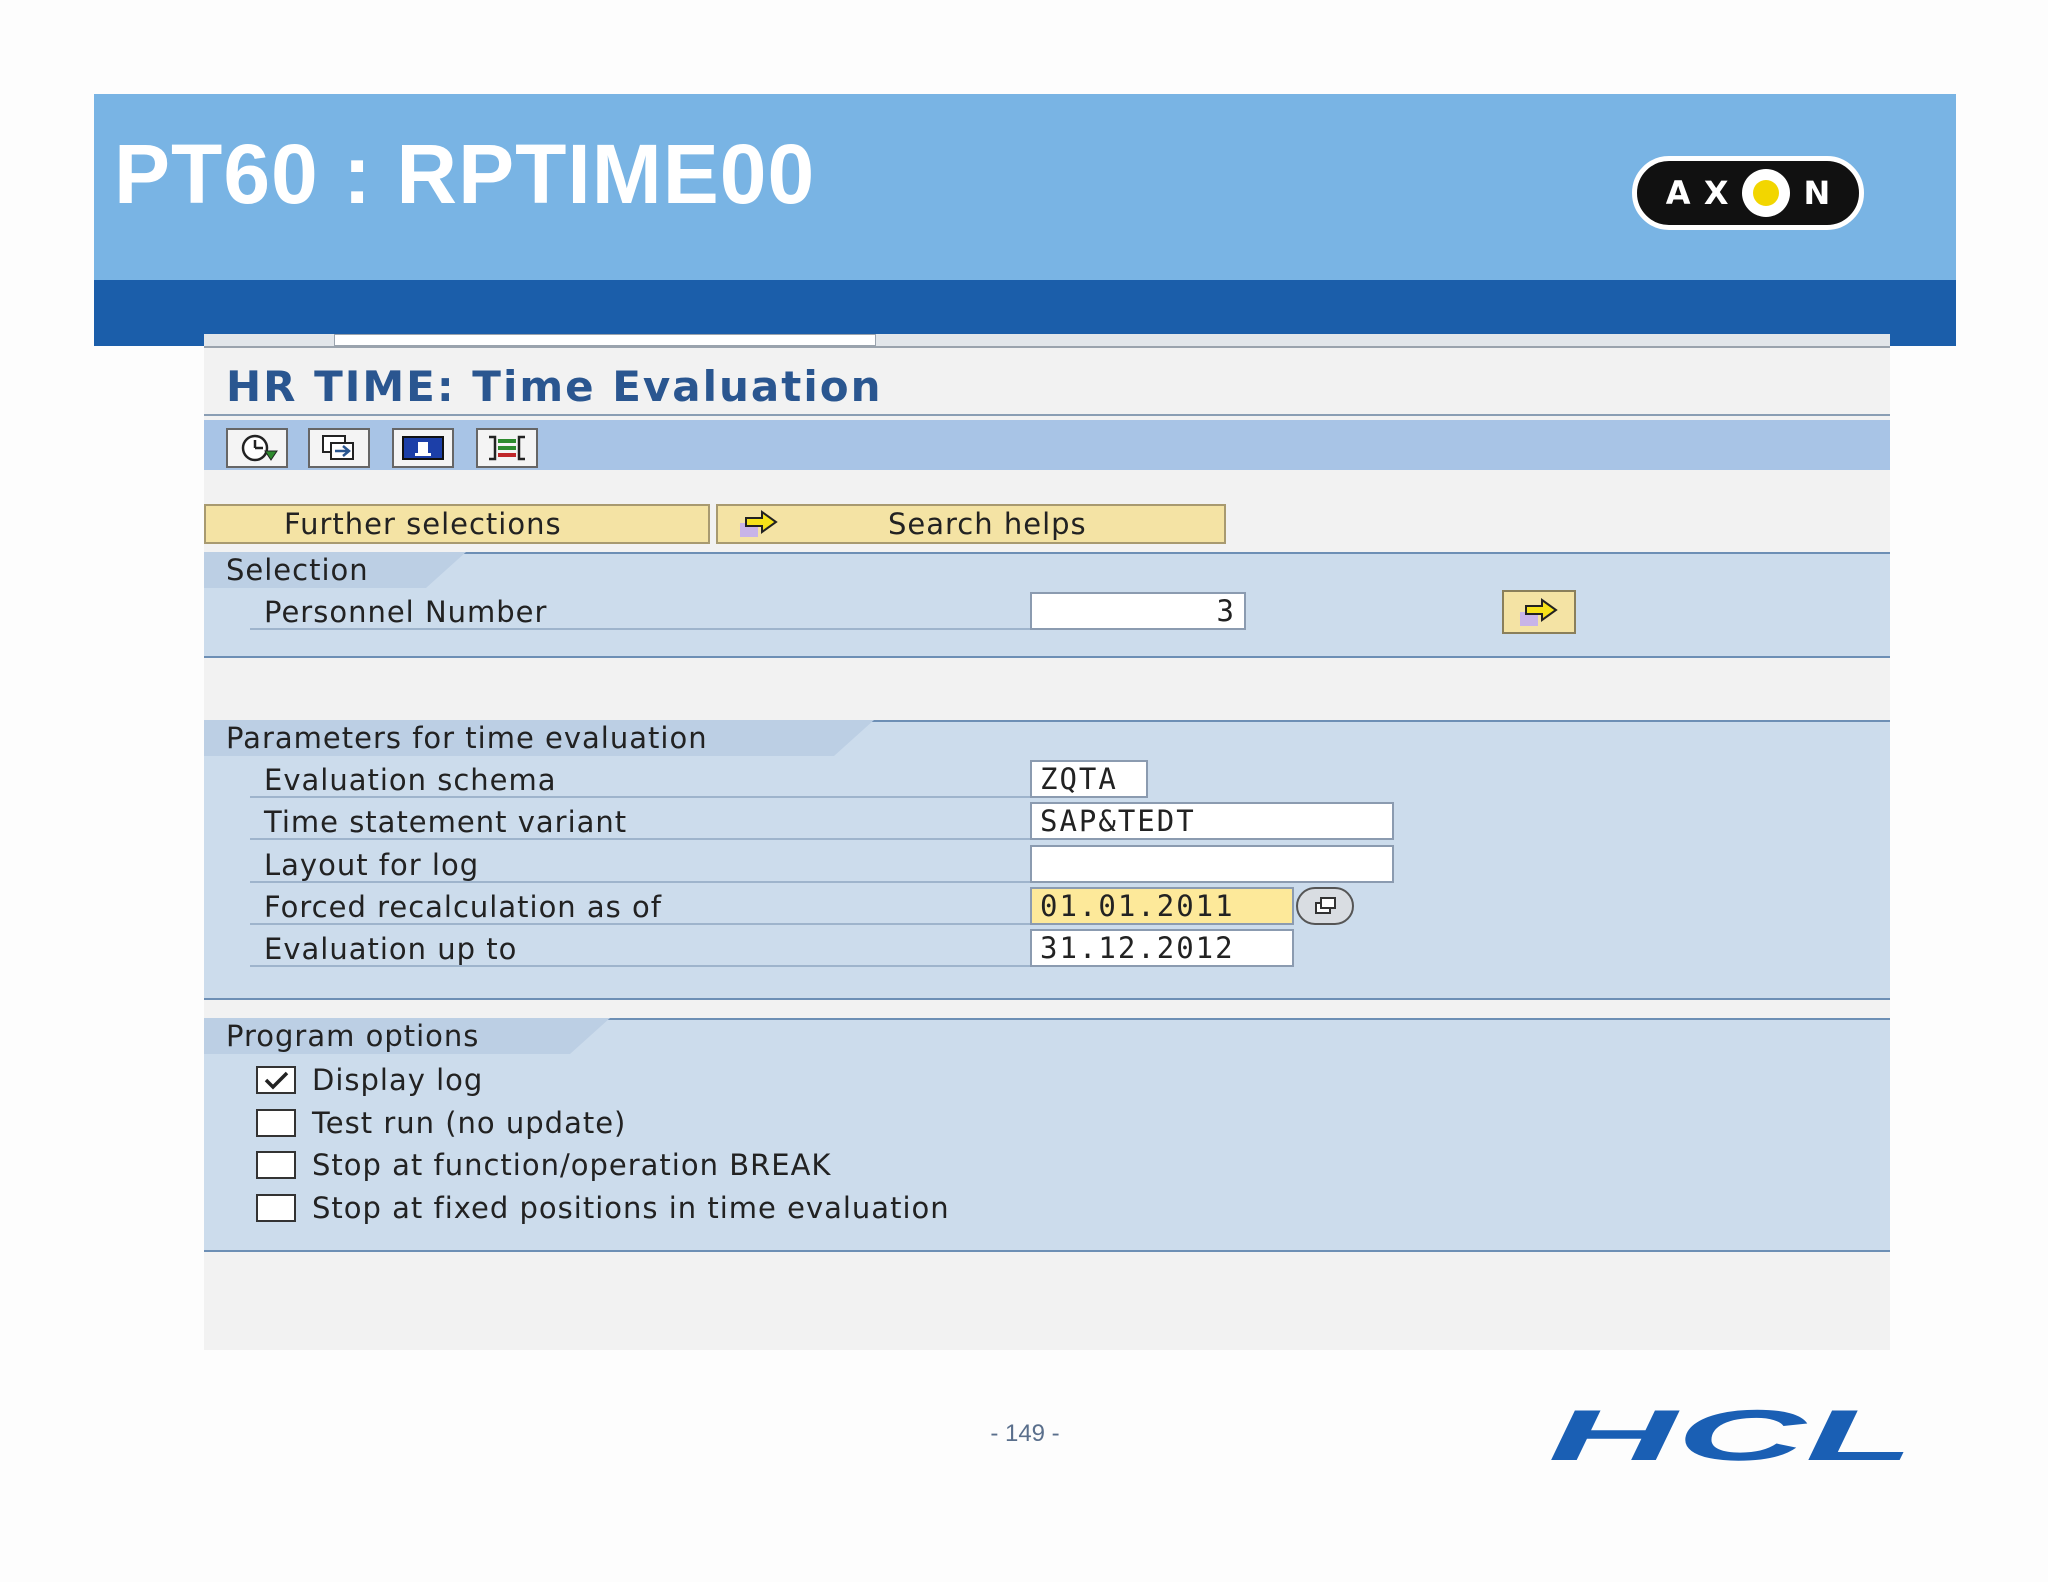  I want to click on multiple-selection-button, so click(1539, 612).